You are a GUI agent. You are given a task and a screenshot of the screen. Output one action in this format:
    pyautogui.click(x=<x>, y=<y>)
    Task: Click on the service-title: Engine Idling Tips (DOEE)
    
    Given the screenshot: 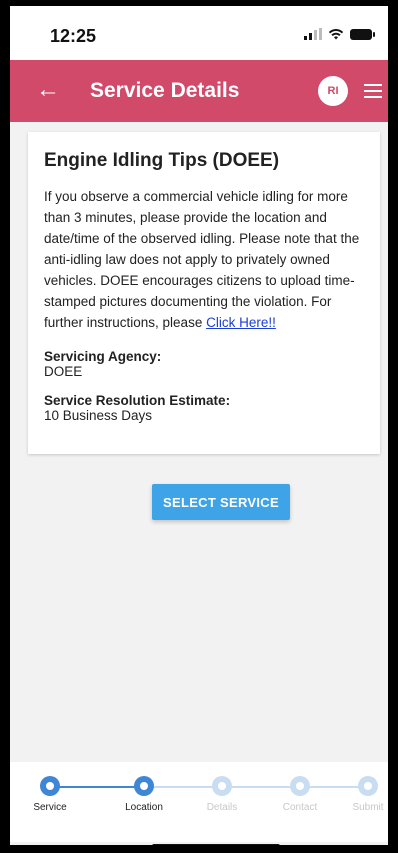 What is the action you would take?
    pyautogui.click(x=162, y=160)
    